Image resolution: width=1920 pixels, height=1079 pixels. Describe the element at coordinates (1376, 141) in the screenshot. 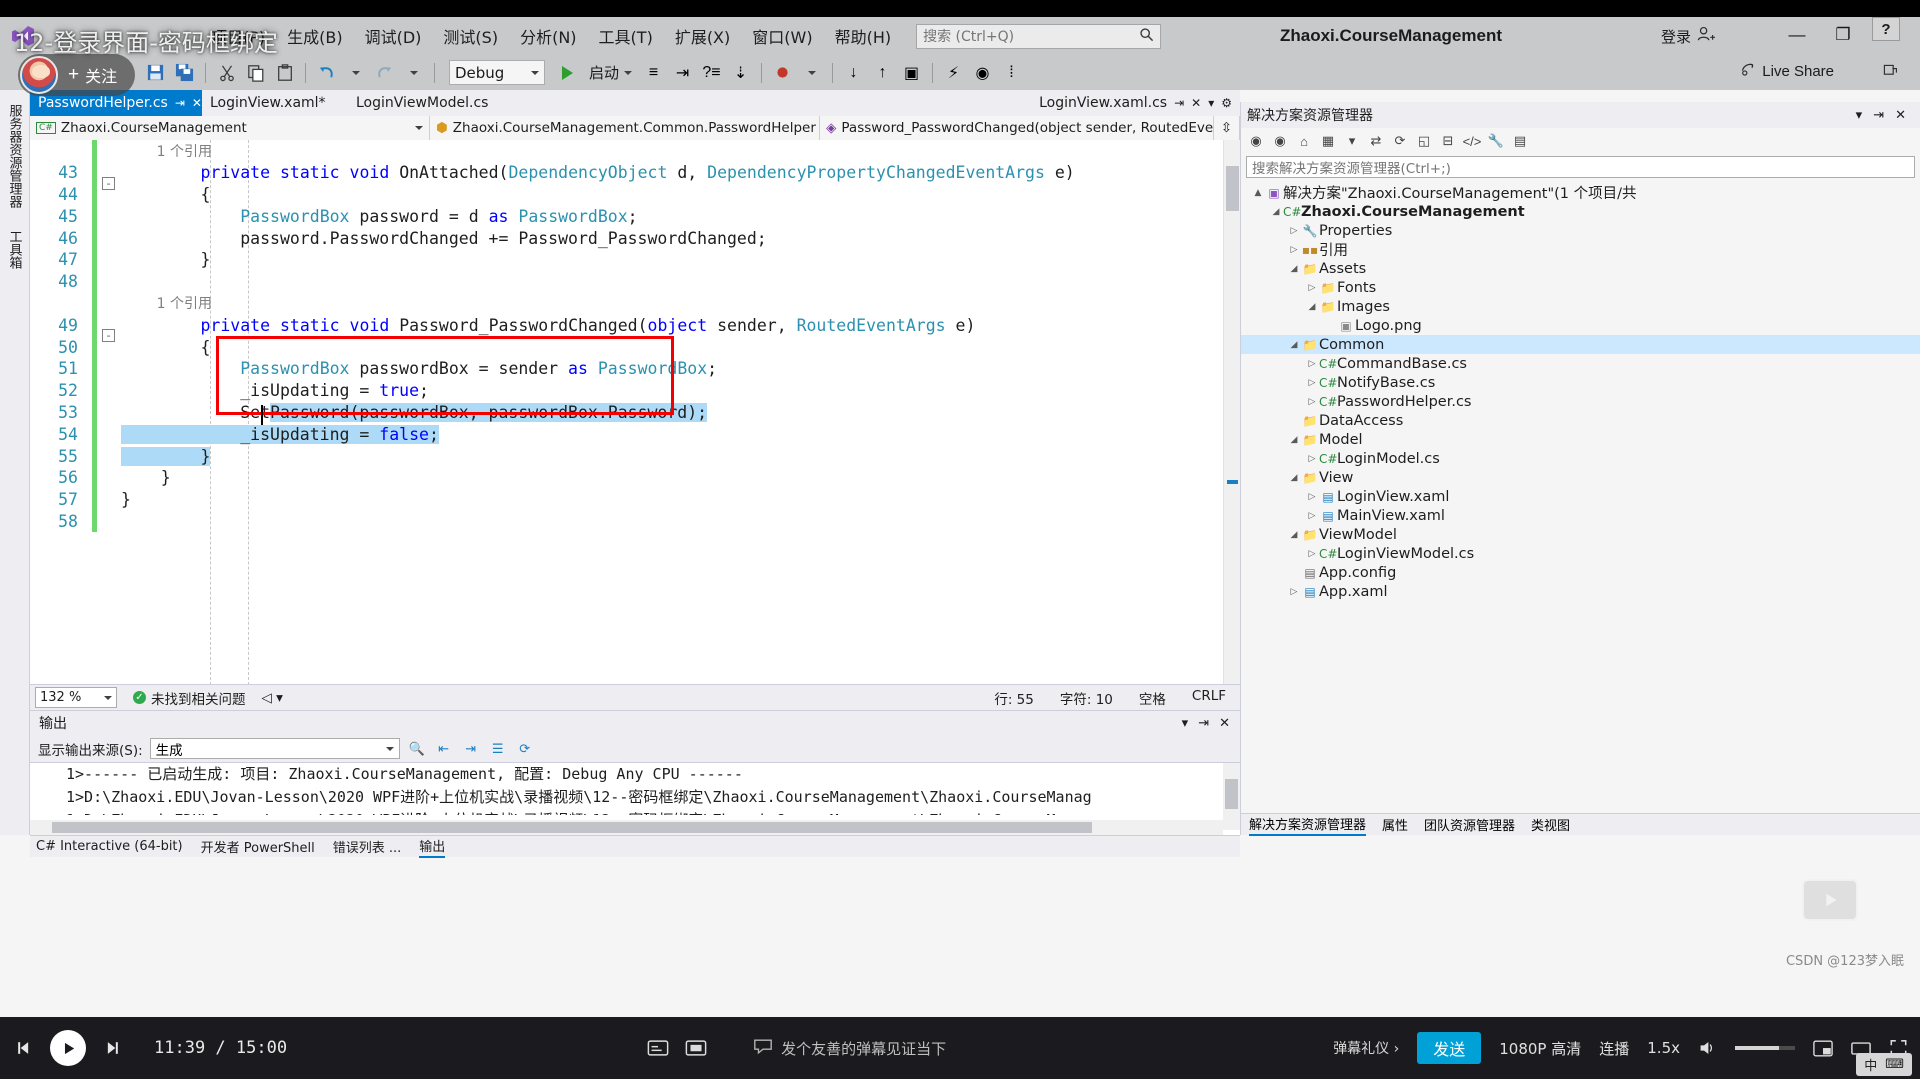

I see `sync-icon: ⇄` at that location.